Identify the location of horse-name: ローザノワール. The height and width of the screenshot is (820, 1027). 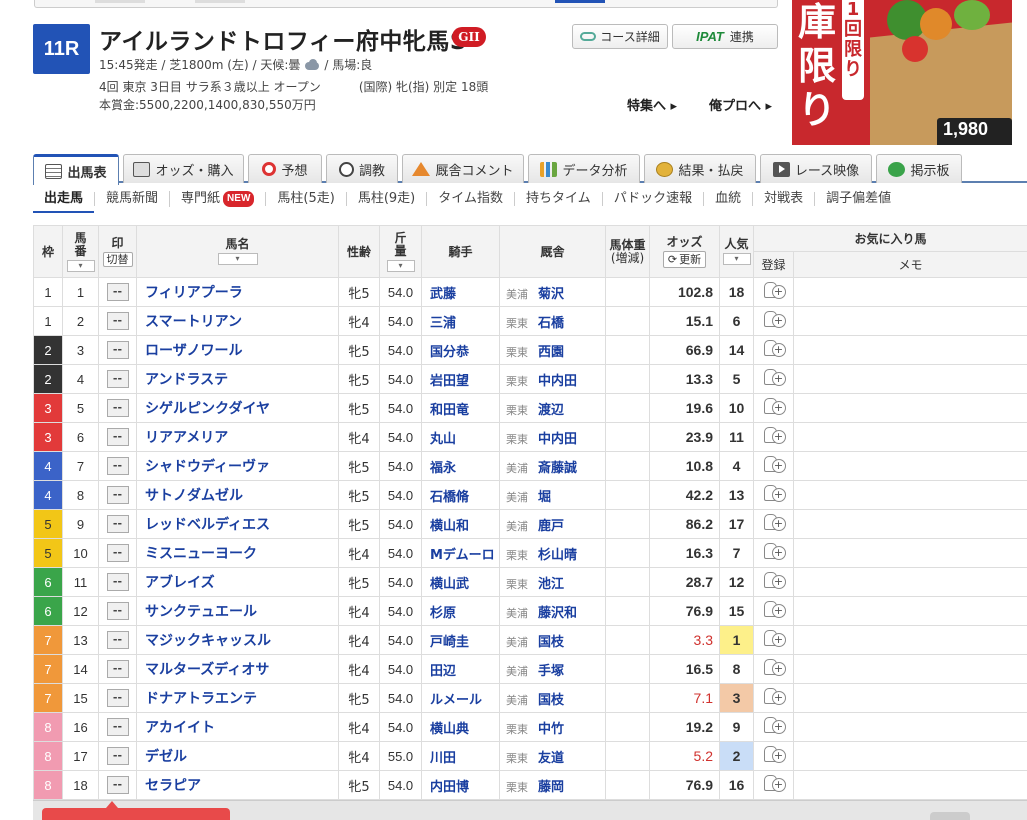
(237, 350).